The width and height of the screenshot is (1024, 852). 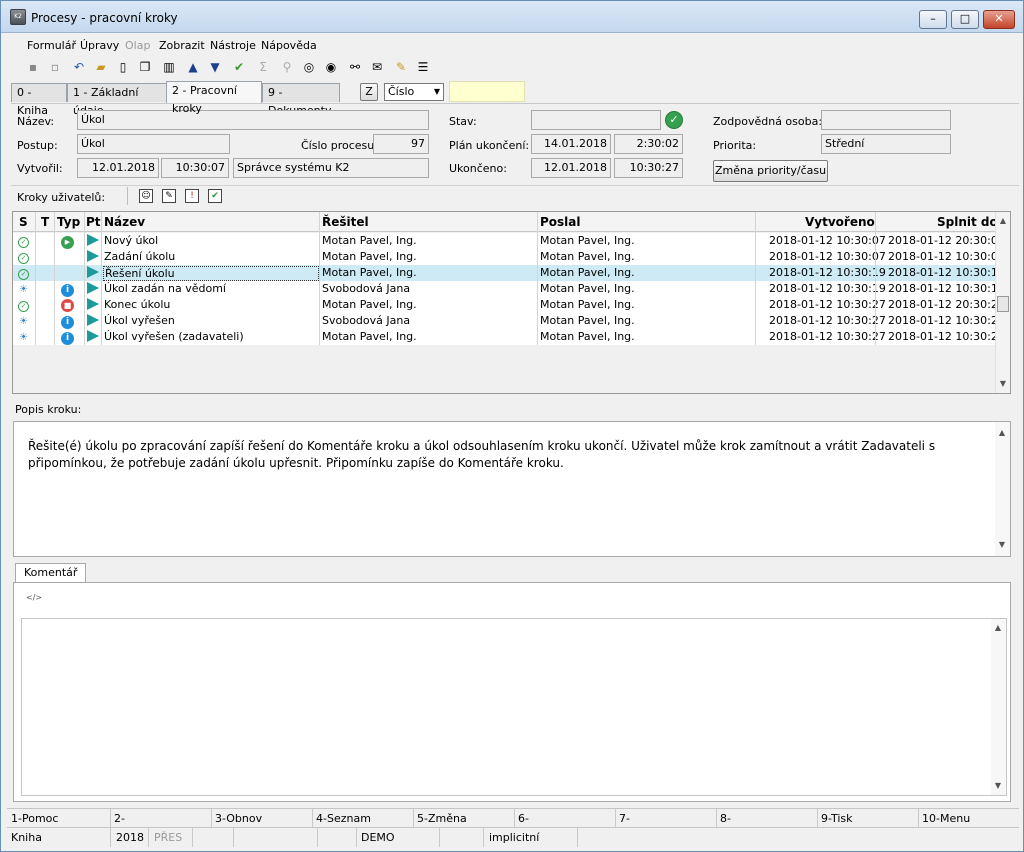 What do you see at coordinates (414, 92) in the screenshot?
I see `sort-select: Číslo ▼` at bounding box center [414, 92].